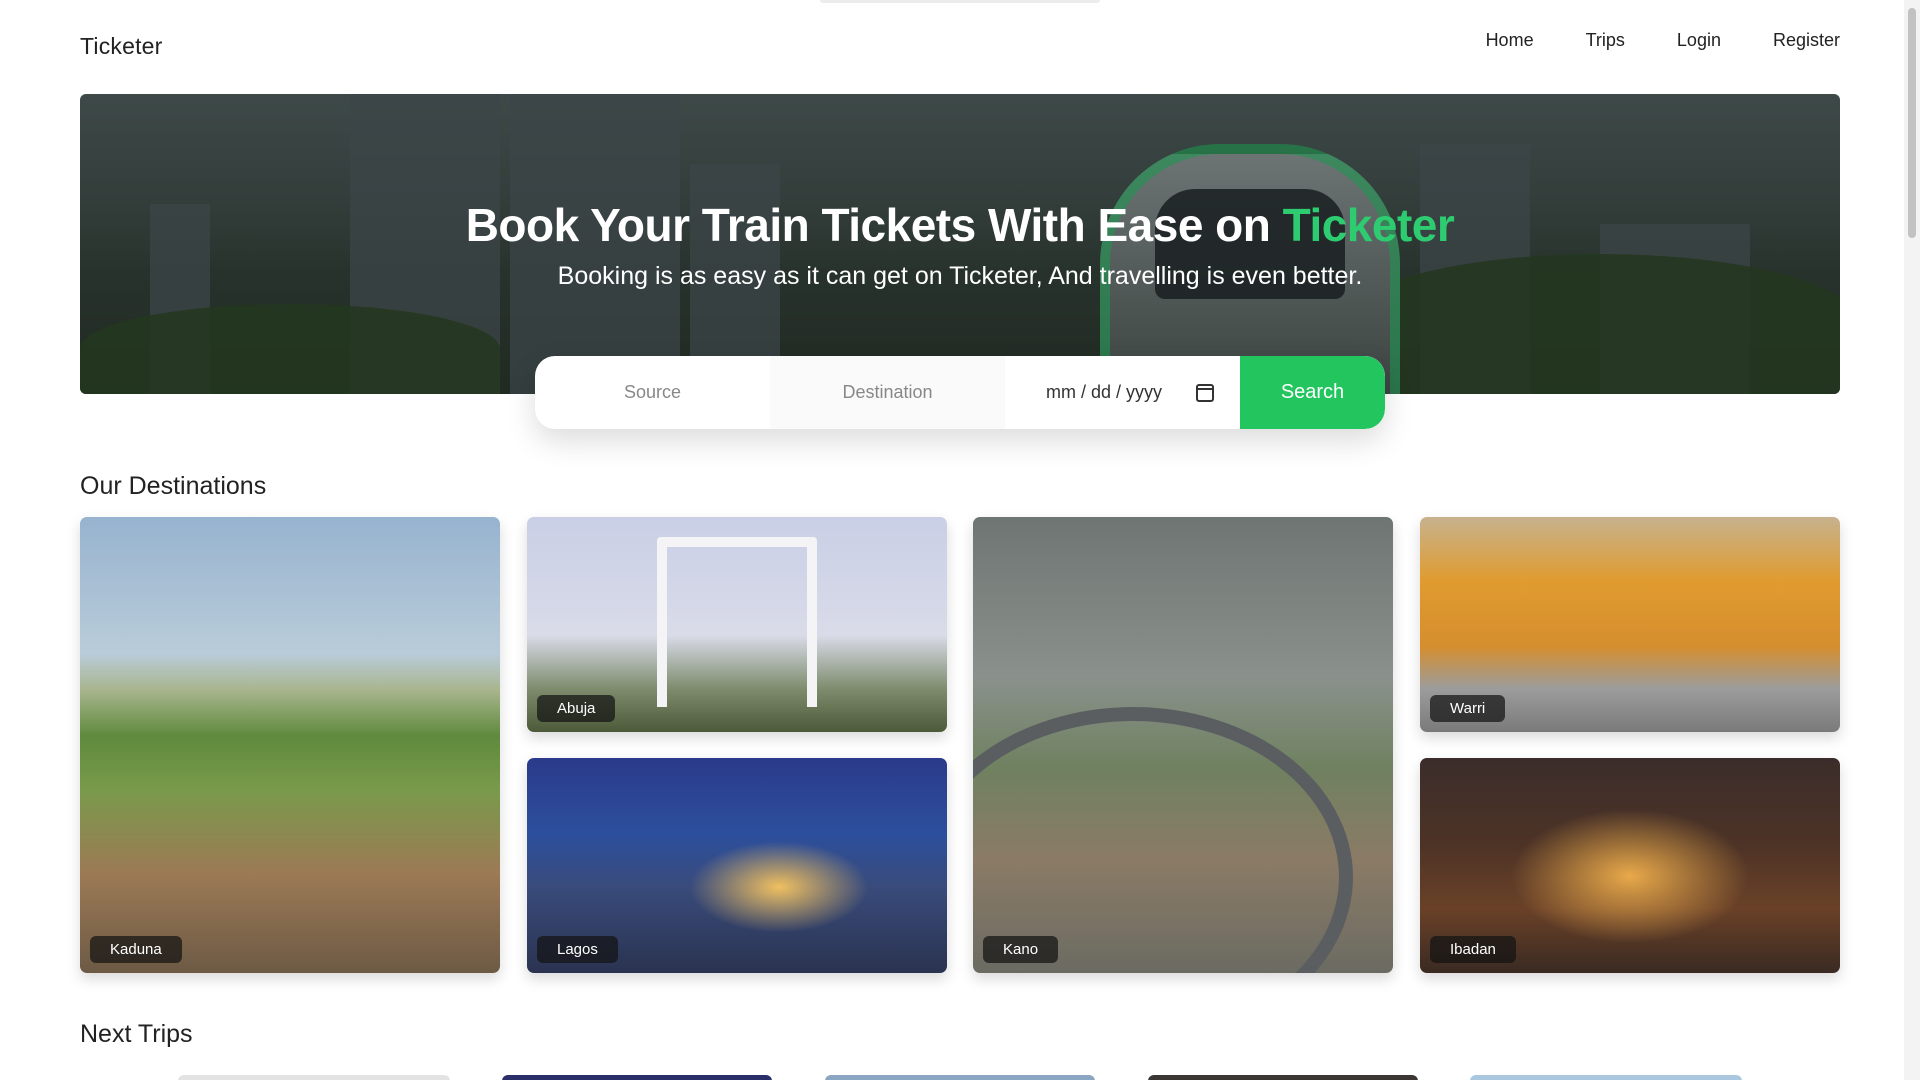 The height and width of the screenshot is (1080, 1920). I want to click on hero-title-accent: Ticketer, so click(1368, 225).